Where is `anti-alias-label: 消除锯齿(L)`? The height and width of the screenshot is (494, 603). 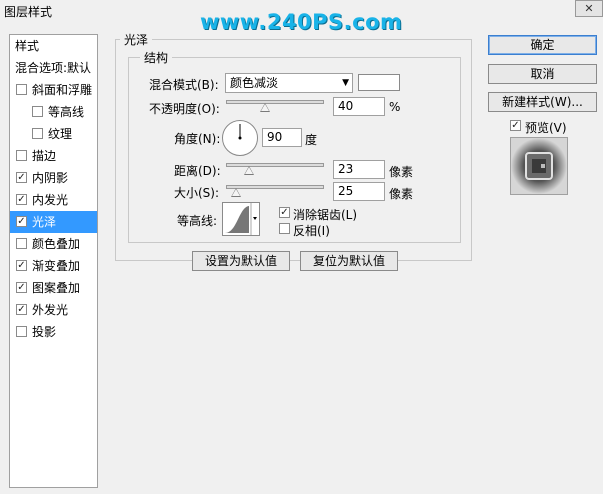
anti-alias-label: 消除锯齿(L) is located at coordinates (325, 215).